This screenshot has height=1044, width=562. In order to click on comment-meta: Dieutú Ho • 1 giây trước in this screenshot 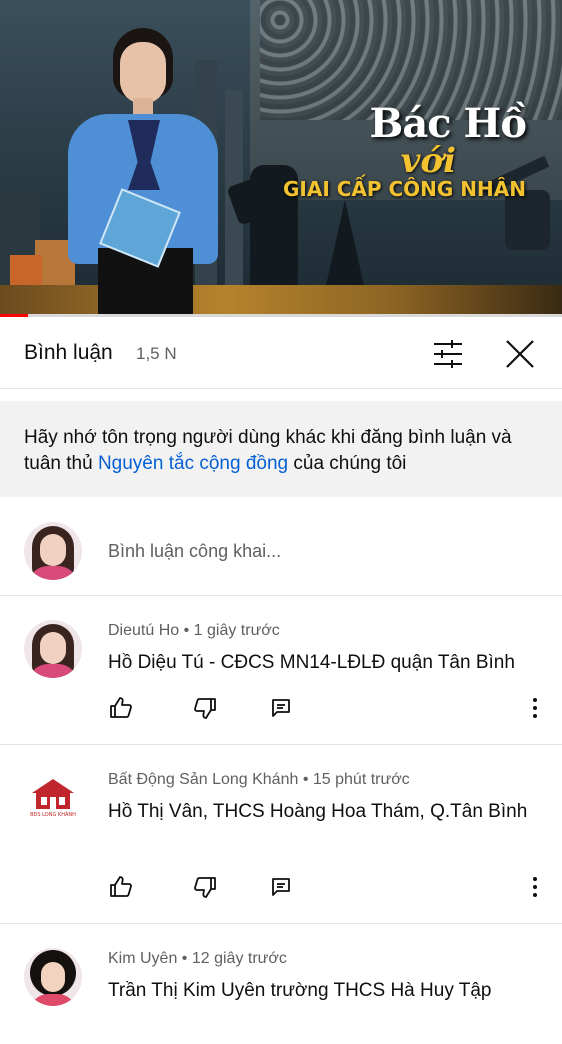, I will do `click(194, 630)`.